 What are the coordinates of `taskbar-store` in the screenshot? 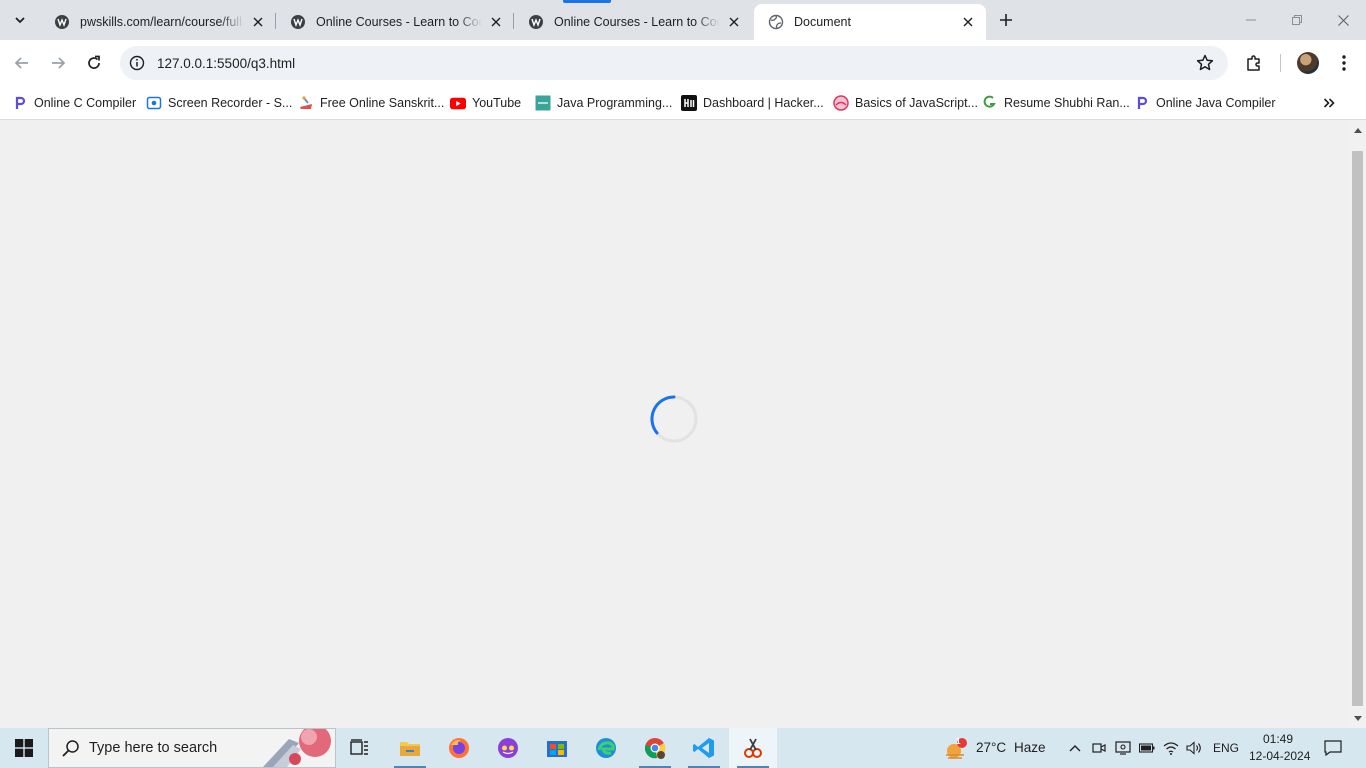 It's located at (557, 748).